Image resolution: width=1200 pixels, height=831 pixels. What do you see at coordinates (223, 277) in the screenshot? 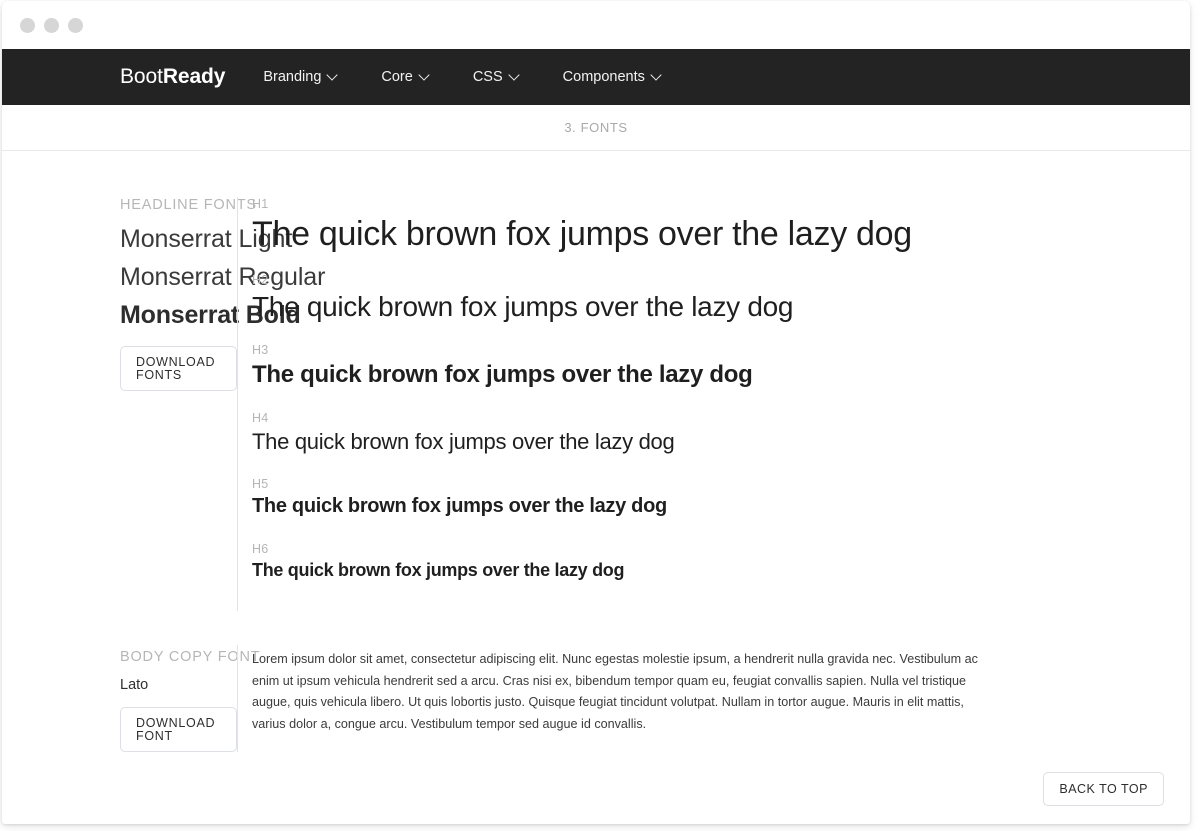
I see `font-name-regular: Monserrat Regular` at bounding box center [223, 277].